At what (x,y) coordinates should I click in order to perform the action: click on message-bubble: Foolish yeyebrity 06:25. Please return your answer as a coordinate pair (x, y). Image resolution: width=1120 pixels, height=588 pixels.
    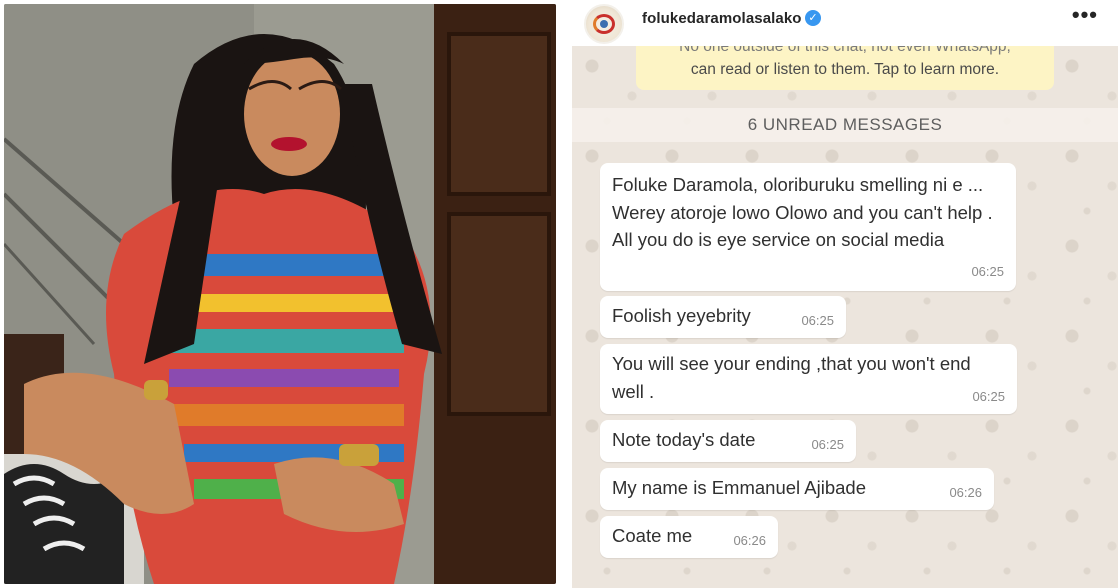
    Looking at the image, I should click on (723, 317).